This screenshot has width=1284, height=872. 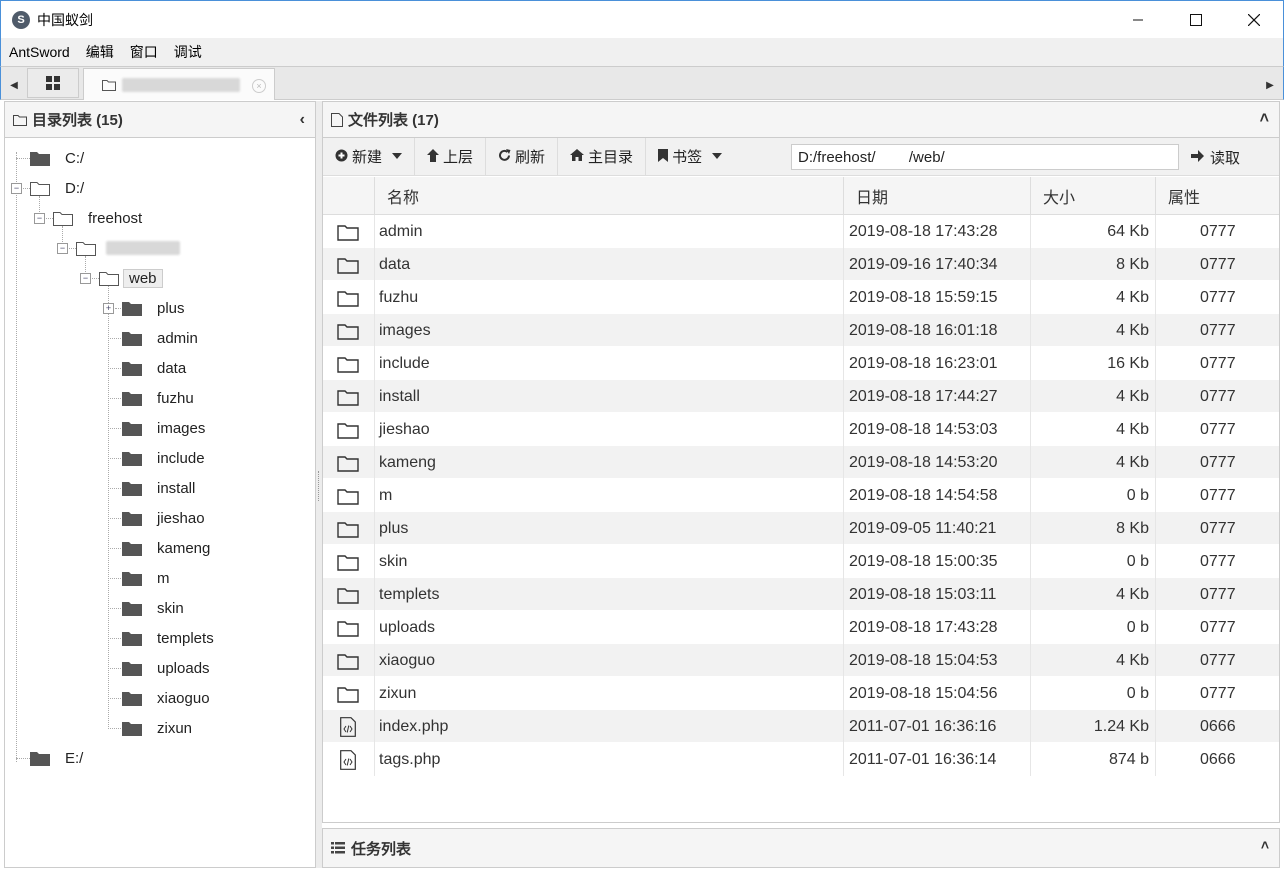 What do you see at coordinates (338, 848) in the screenshot?
I see `list-icon` at bounding box center [338, 848].